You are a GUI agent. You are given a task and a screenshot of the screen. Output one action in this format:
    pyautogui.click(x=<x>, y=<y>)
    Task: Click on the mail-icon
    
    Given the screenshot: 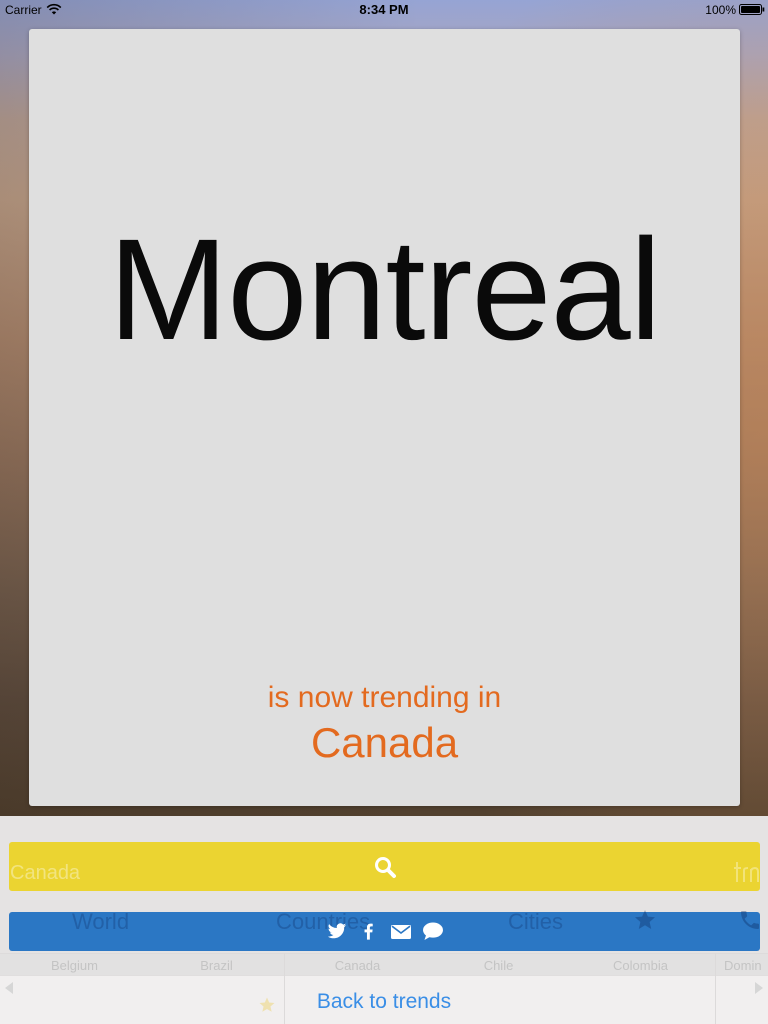 What is the action you would take?
    pyautogui.click(x=400, y=931)
    